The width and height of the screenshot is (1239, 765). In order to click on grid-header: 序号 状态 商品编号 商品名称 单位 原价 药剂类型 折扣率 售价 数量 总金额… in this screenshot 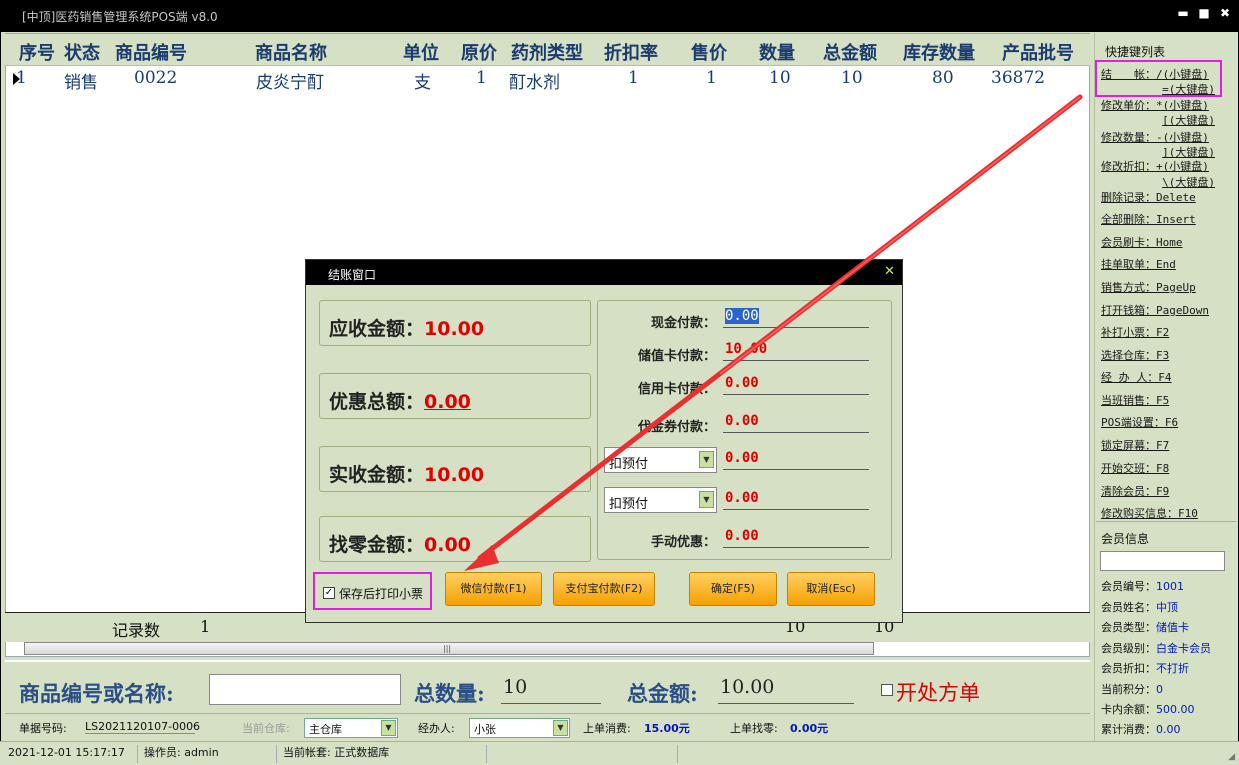, I will do `click(547, 50)`.